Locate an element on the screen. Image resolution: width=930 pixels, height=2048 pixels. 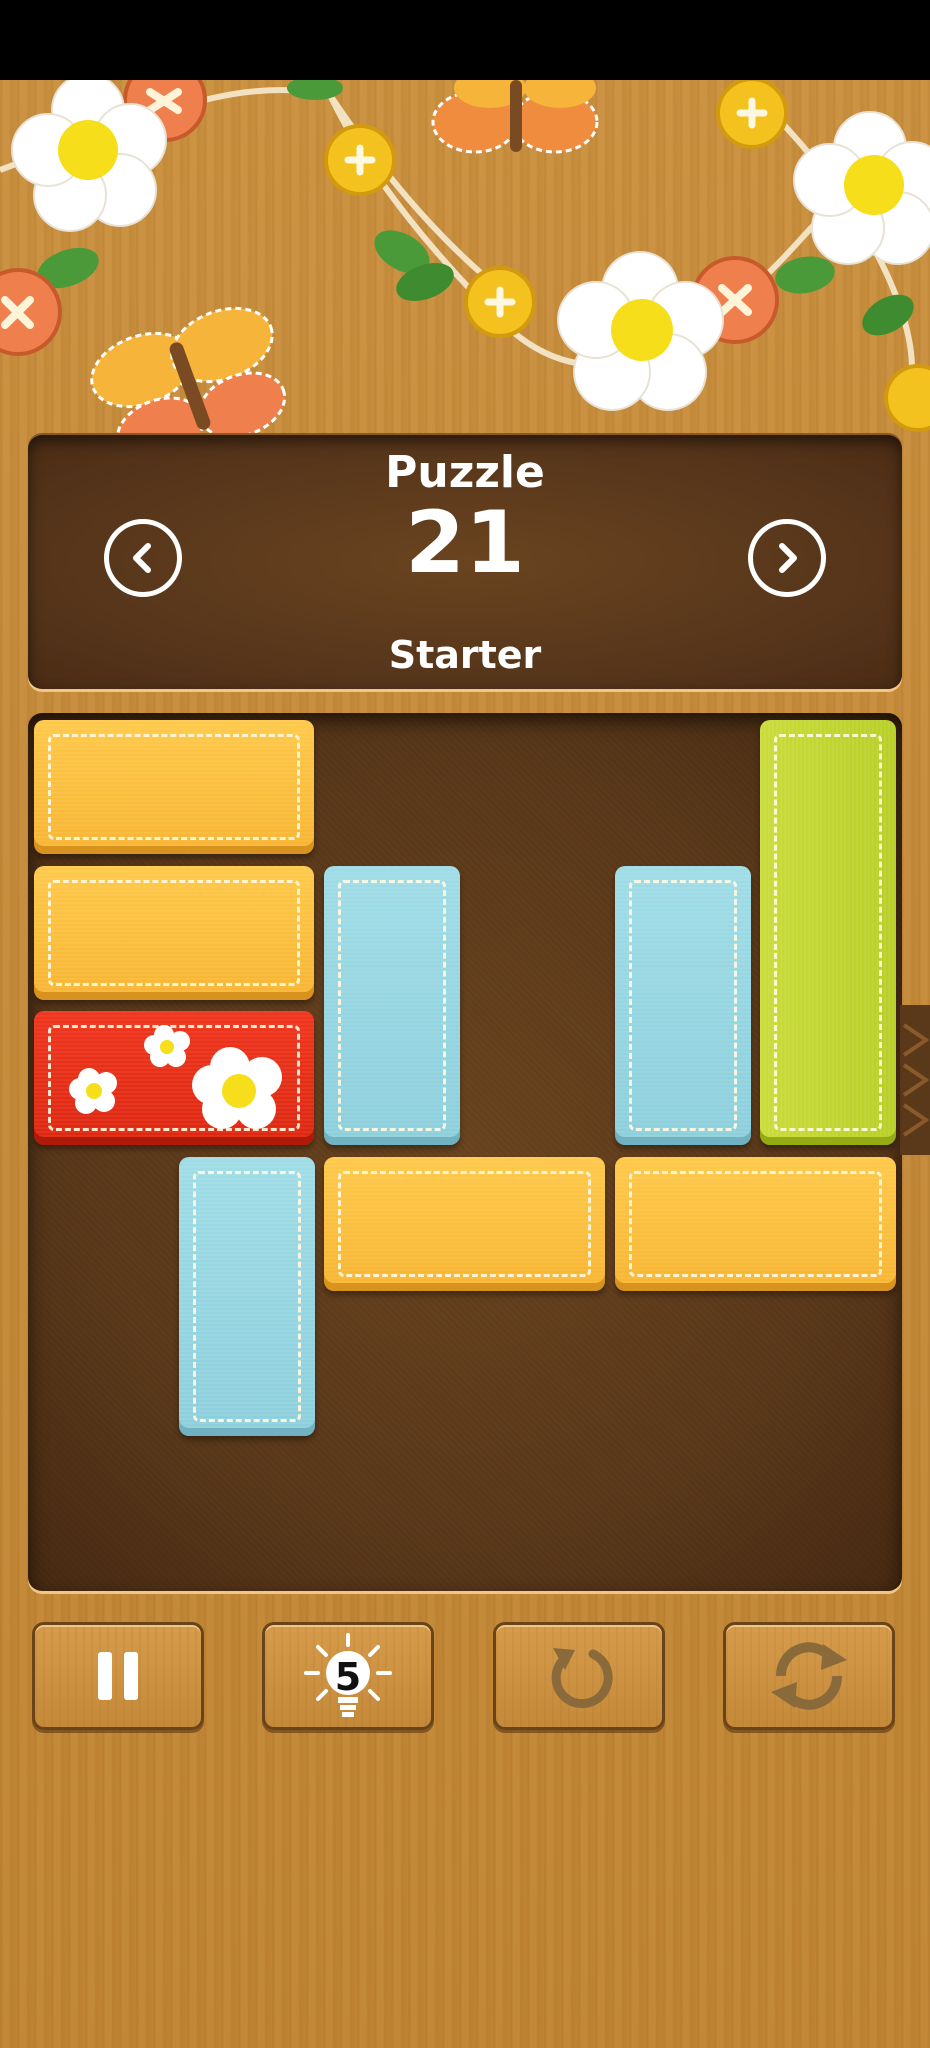
undo-icon is located at coordinates (582, 1678).